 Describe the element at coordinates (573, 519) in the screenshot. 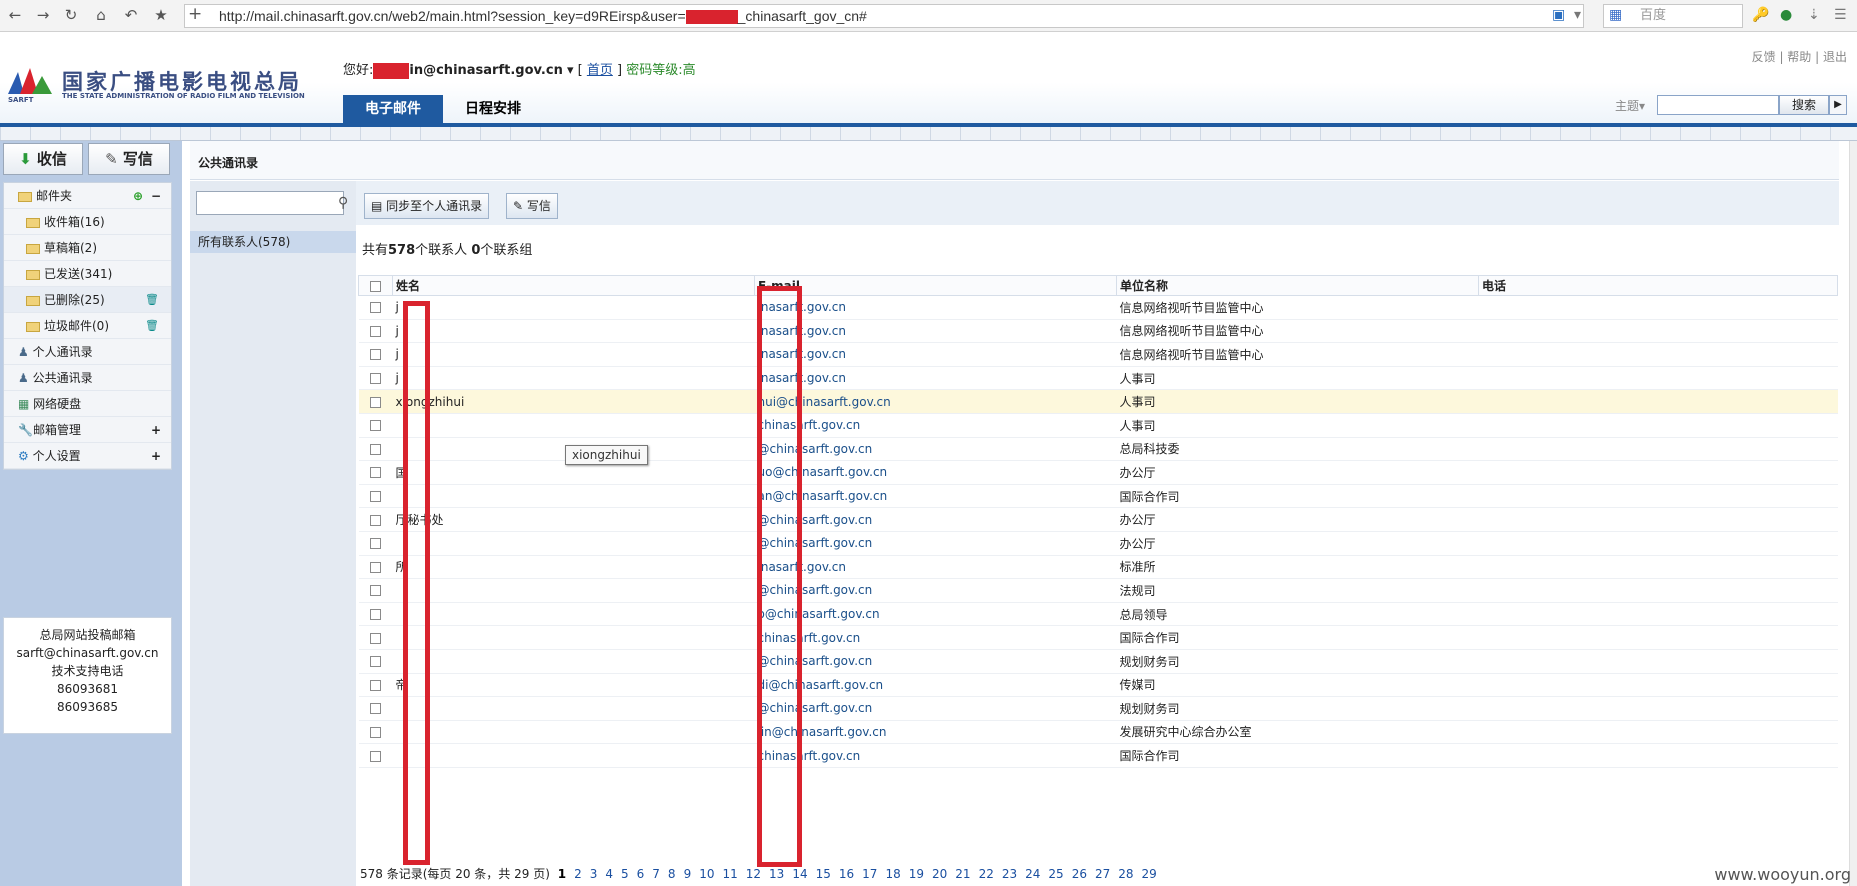

I see `contact-name: 厅秘书处` at that location.